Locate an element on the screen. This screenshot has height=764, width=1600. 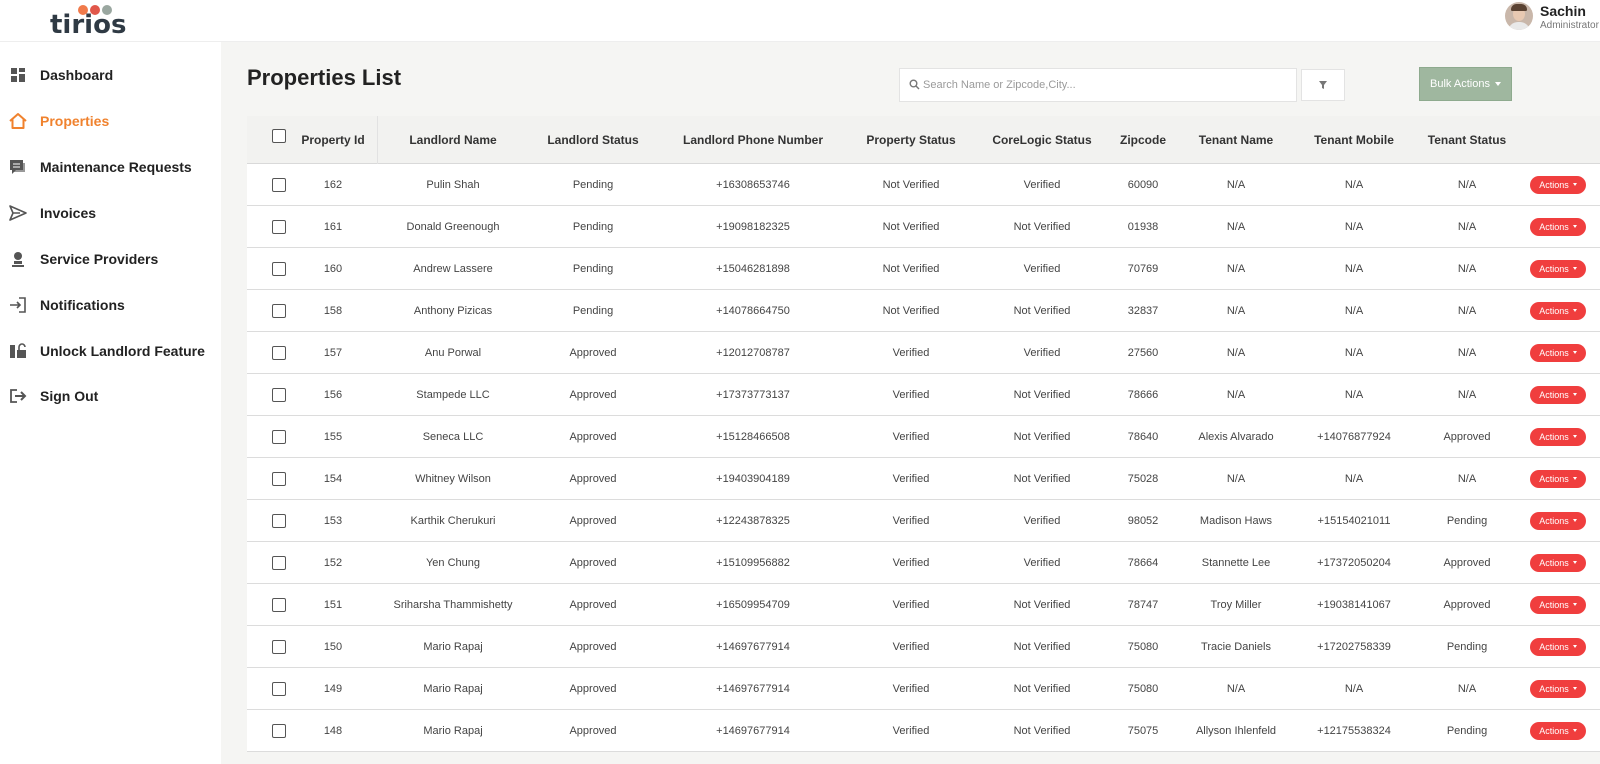
cell-landlord-name: Yen Chung is located at coordinates (453, 562).